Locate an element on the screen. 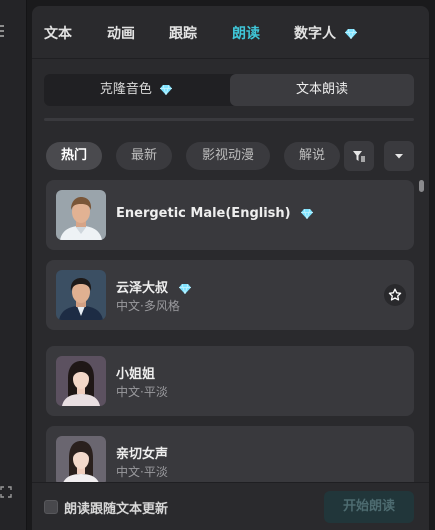 This screenshot has width=435, height=530. filter-icon is located at coordinates (359, 156).